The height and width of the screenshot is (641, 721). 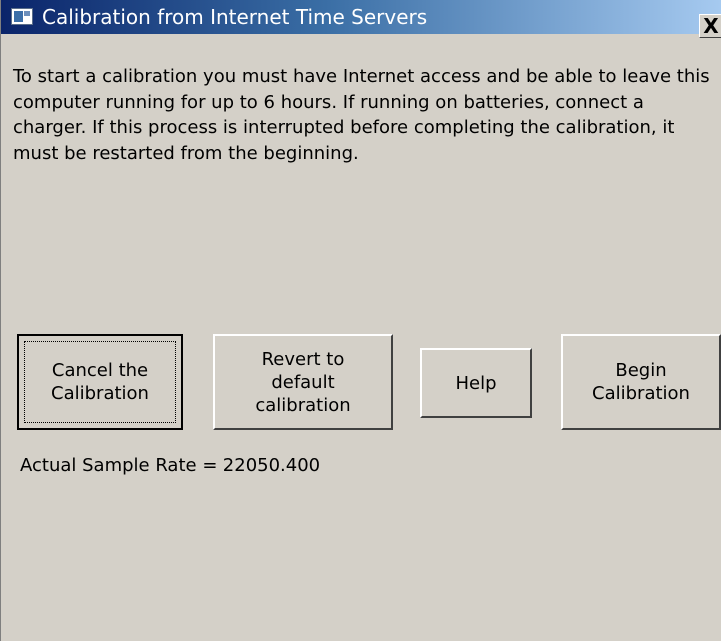 I want to click on help-label: Help, so click(x=476, y=383).